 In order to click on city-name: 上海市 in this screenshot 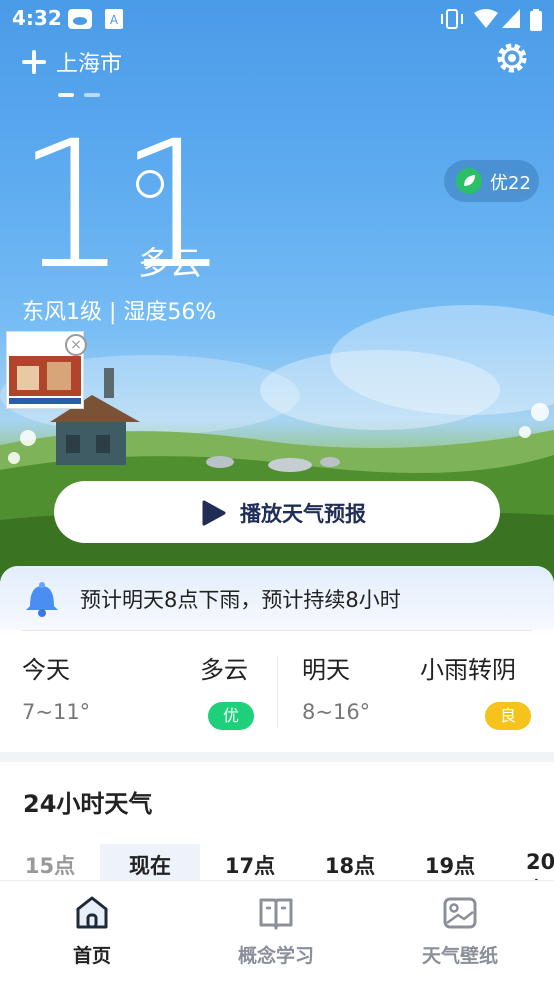, I will do `click(89, 62)`.